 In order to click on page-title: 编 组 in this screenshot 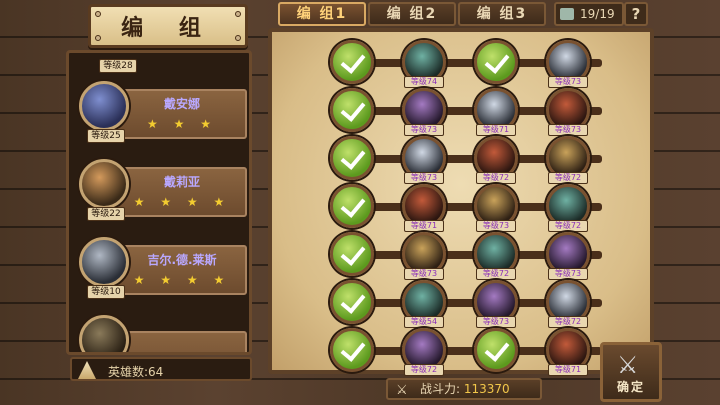, I will do `click(168, 28)`.